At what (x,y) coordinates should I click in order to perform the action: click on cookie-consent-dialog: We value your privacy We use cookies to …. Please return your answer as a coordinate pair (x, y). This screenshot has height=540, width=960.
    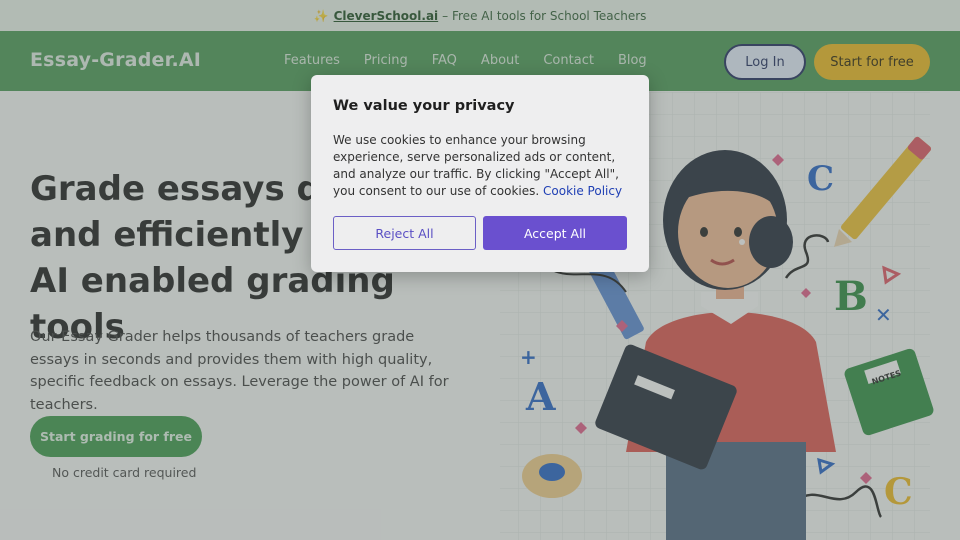
    Looking at the image, I should click on (480, 173).